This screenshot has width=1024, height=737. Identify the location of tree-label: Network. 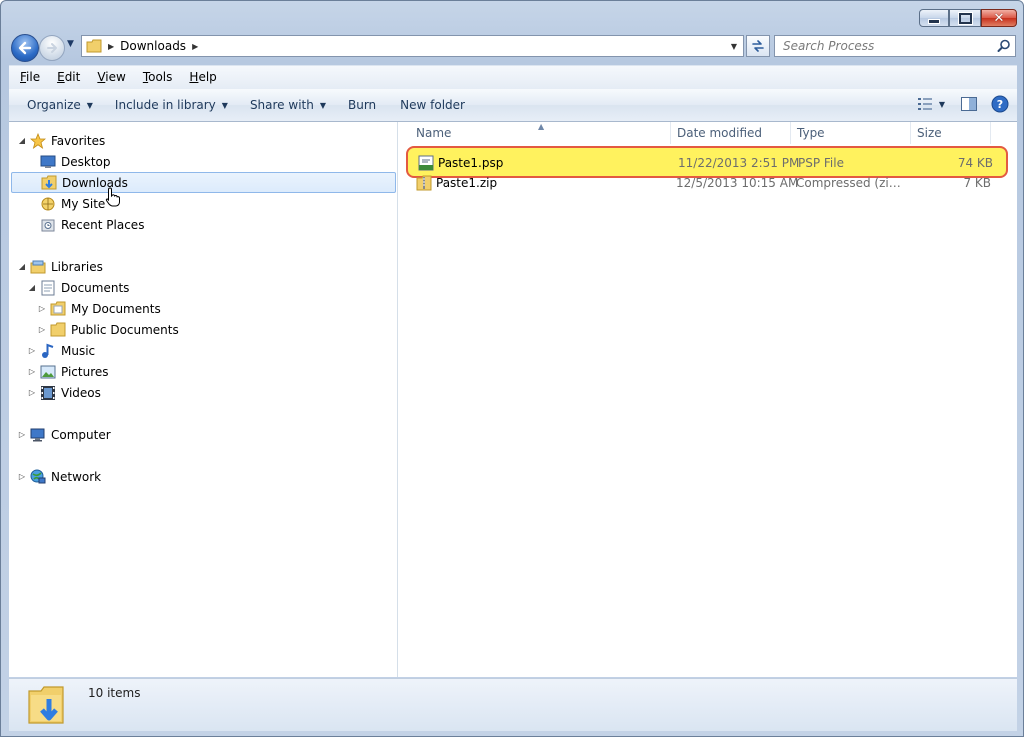
(76, 476).